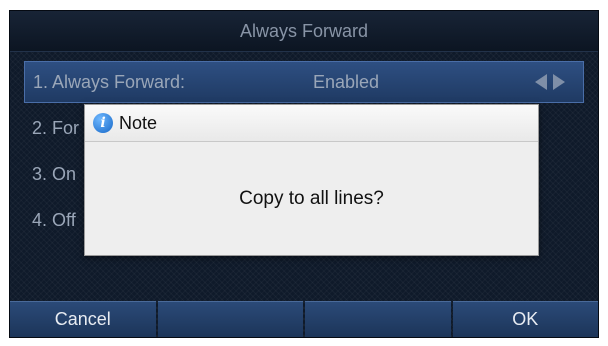 The width and height of the screenshot is (608, 346). Describe the element at coordinates (56, 127) in the screenshot. I see `menu-item-label: 2. For` at that location.